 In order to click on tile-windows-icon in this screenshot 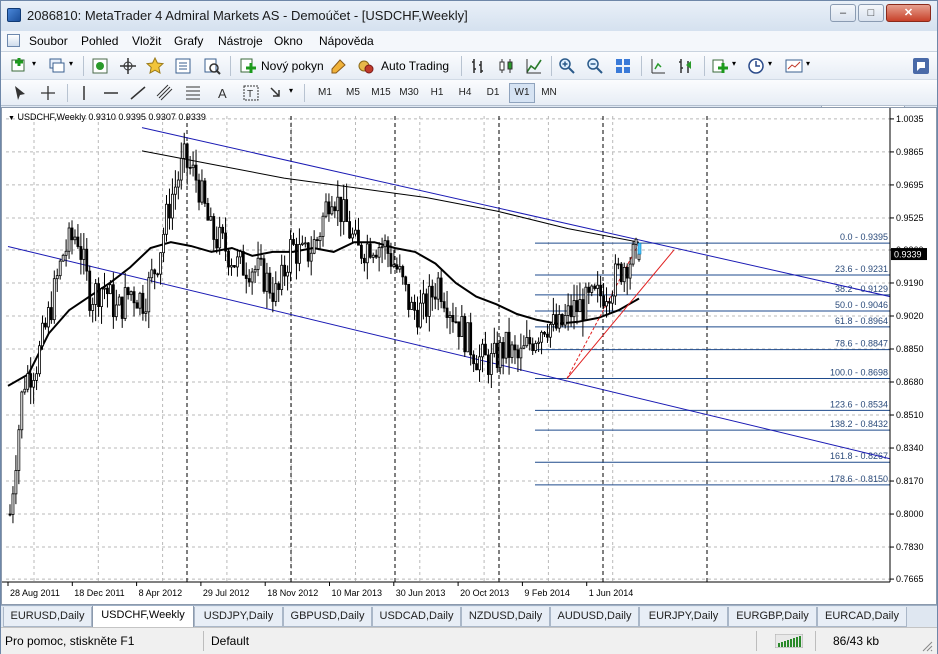, I will do `click(623, 66)`.